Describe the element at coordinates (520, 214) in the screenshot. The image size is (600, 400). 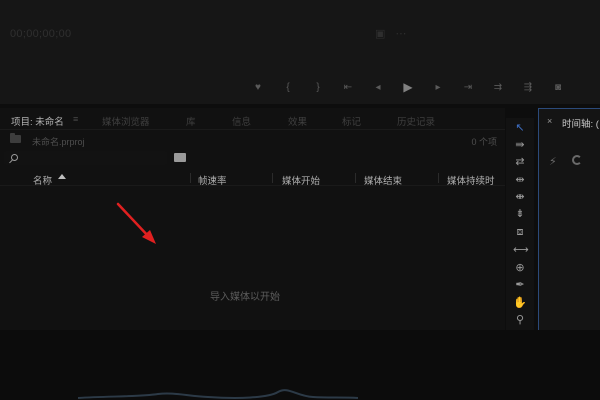
I see `razor-tool-icon: ⇟` at that location.